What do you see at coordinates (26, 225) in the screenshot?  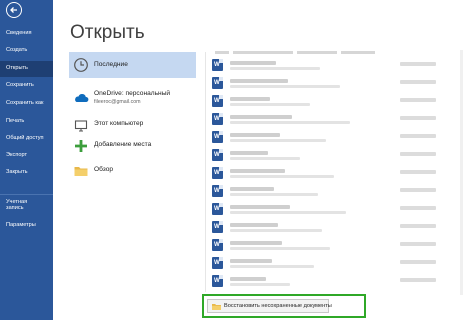 I see `nav-item-options: Параметры` at bounding box center [26, 225].